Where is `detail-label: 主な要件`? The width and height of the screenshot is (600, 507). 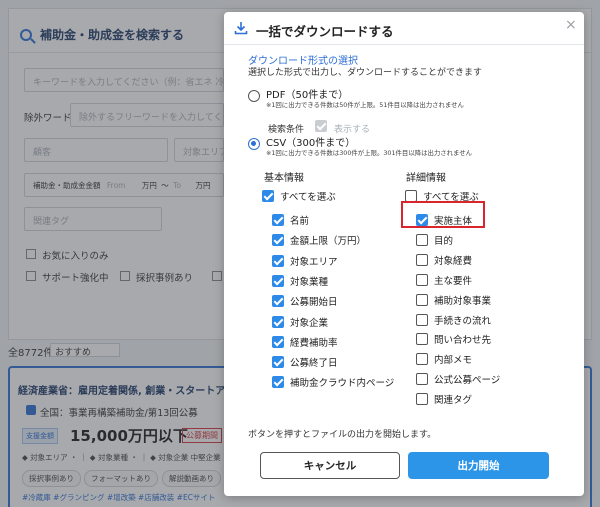
detail-label: 主な要件 is located at coordinates (453, 281).